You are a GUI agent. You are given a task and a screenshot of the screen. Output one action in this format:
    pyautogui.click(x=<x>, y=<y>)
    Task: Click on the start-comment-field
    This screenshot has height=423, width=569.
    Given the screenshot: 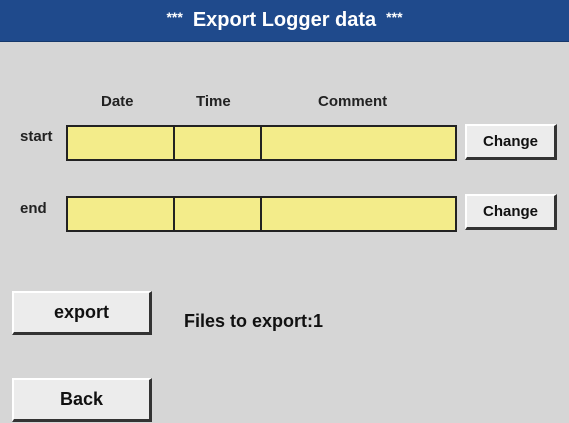 What is the action you would take?
    pyautogui.click(x=358, y=143)
    